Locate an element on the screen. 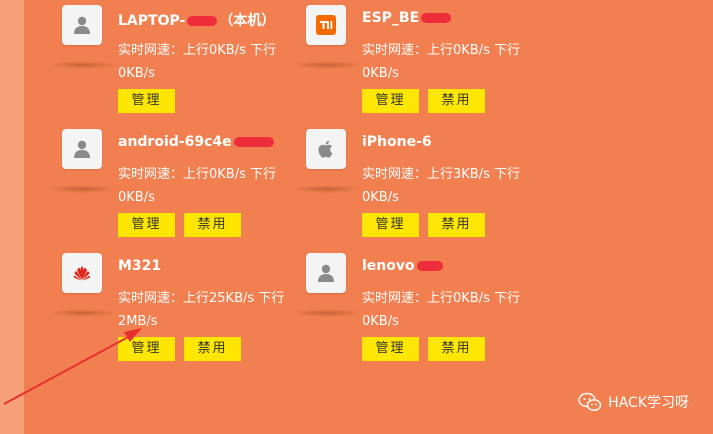 This screenshot has height=434, width=713. device-speed: 实时网速：上行3KB/s 下行0KB/s is located at coordinates (441, 186).